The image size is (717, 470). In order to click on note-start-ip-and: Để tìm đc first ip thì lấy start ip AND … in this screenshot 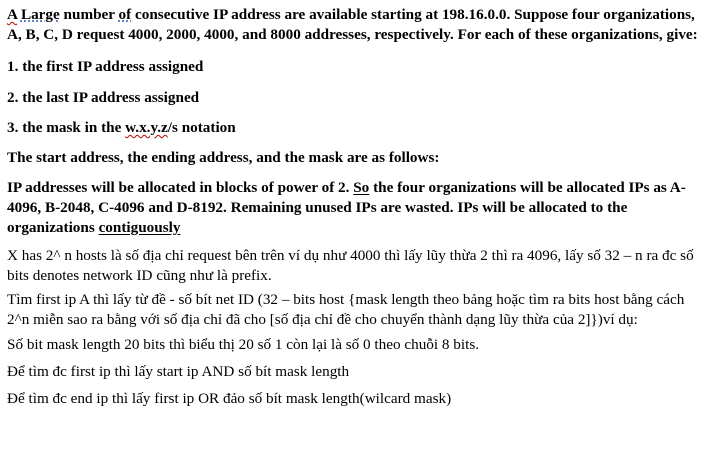, I will do `click(178, 371)`.